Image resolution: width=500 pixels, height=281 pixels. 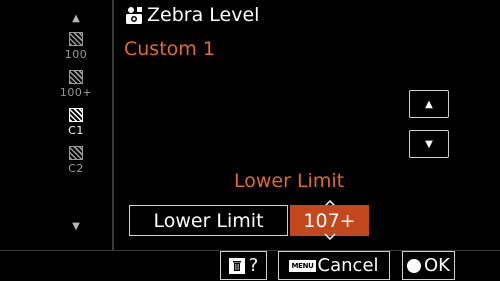 I want to click on page-title: Zebra Level, so click(x=203, y=15).